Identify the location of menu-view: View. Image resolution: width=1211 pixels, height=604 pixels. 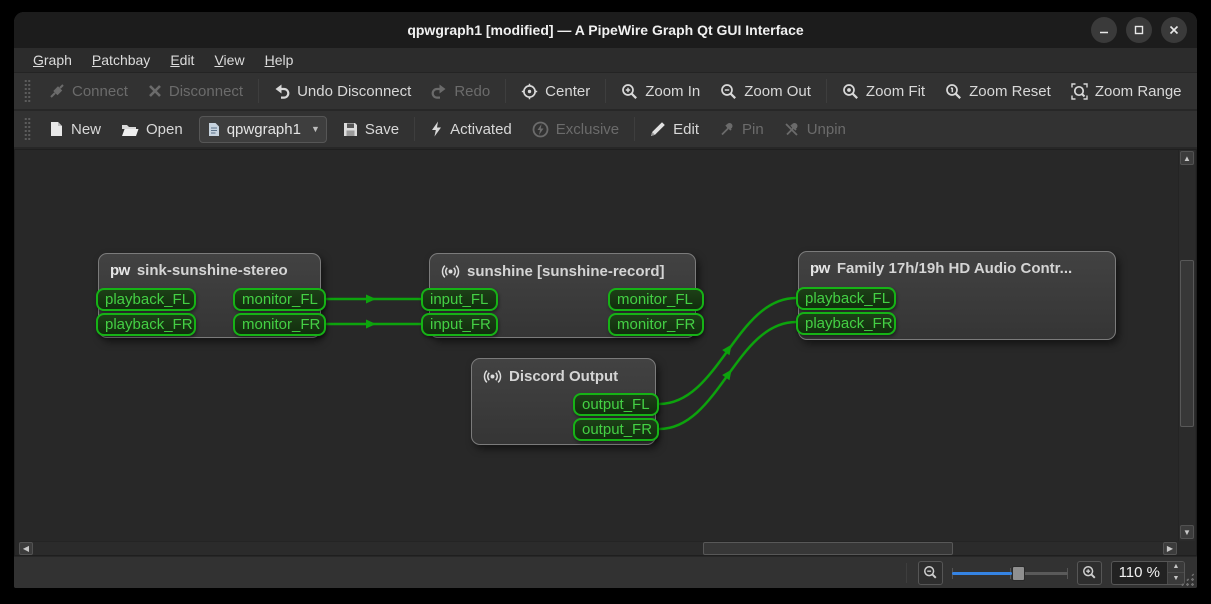
(229, 60).